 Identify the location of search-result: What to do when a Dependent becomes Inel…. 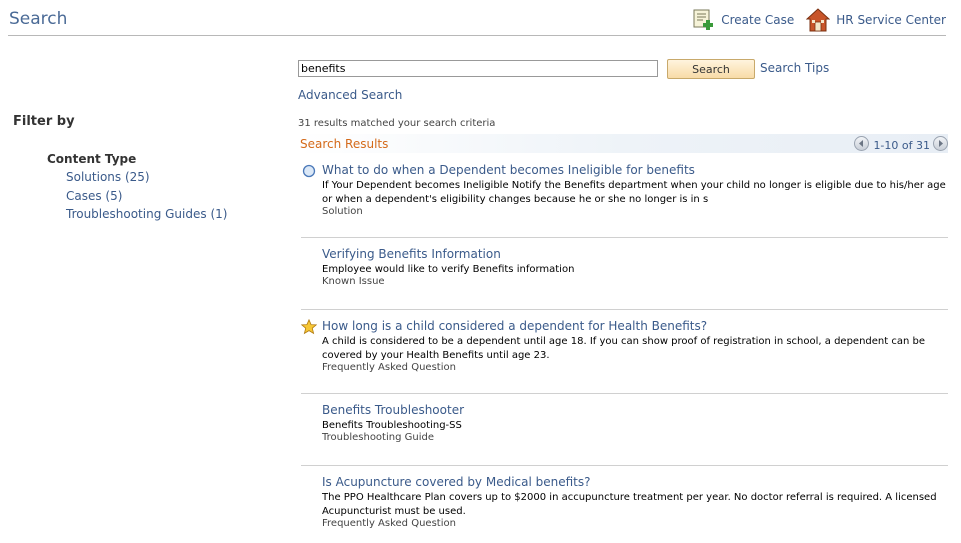
(624, 191).